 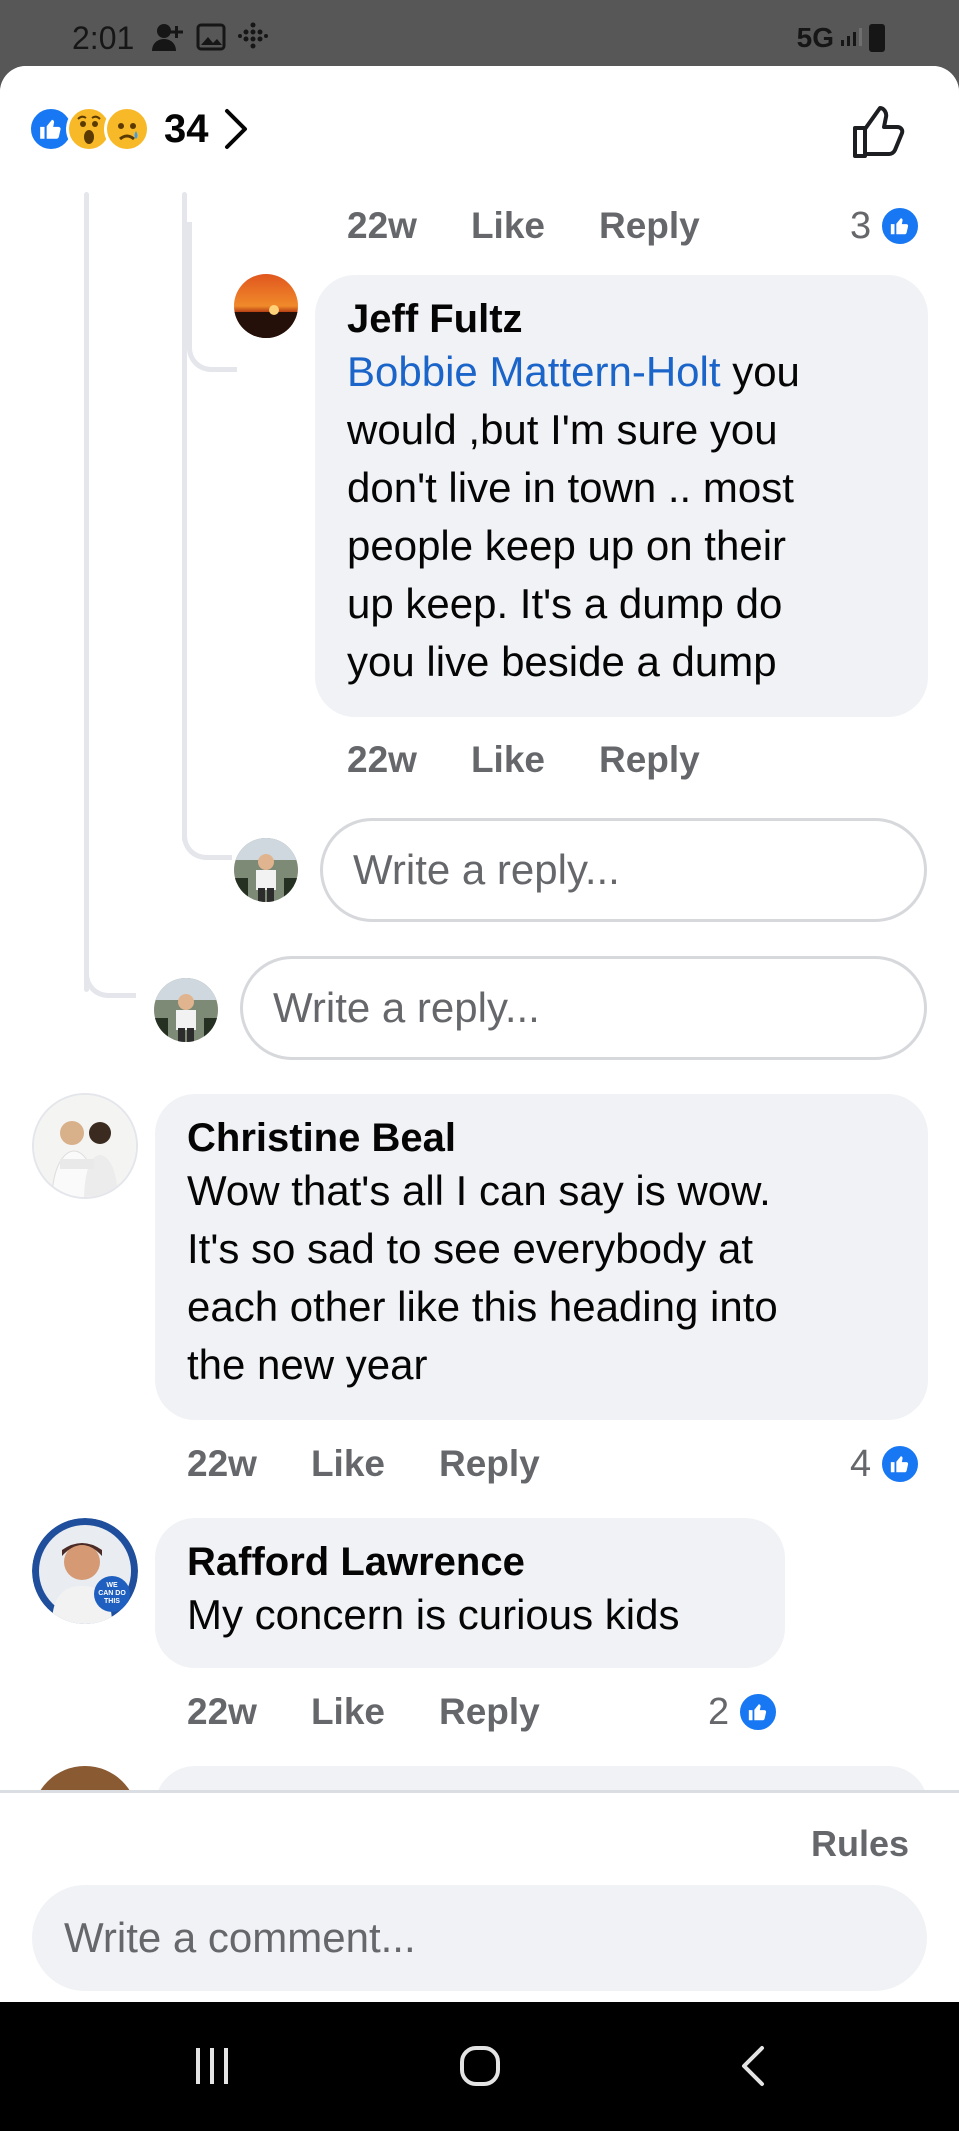 I want to click on comment-like-count: 2, so click(x=744, y=1712).